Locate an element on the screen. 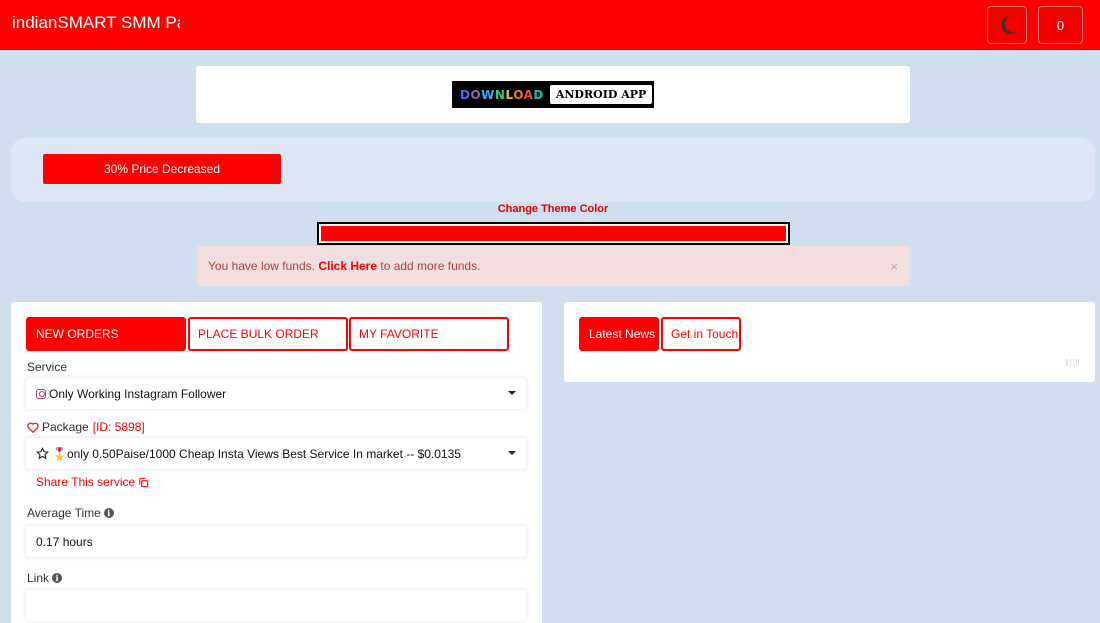  average-time-label: Average Time is located at coordinates (64, 513).